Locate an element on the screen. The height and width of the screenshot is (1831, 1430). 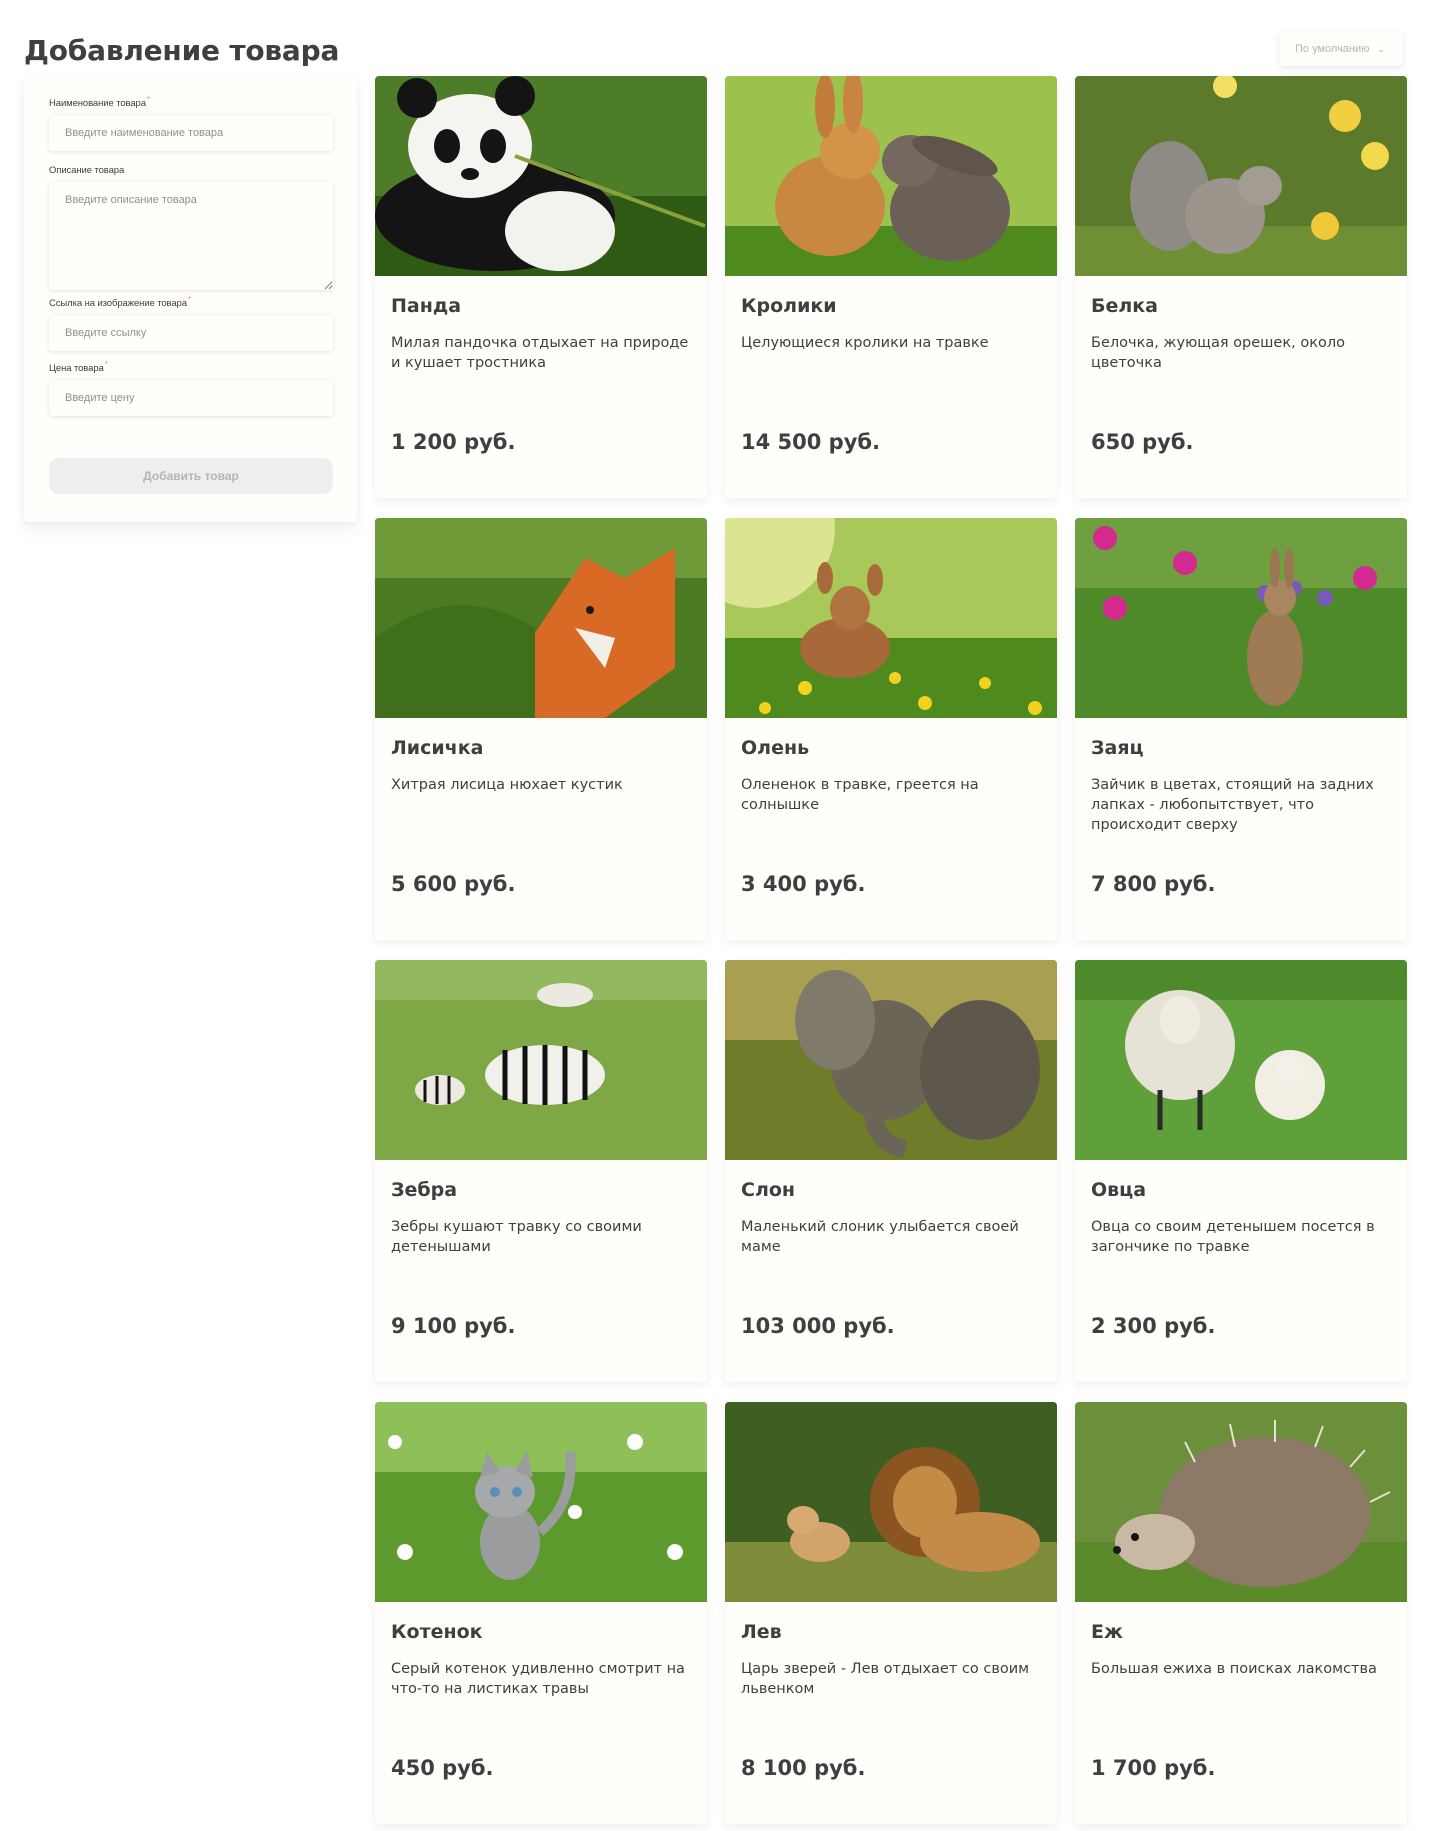
product-image-fawn is located at coordinates (891, 618).